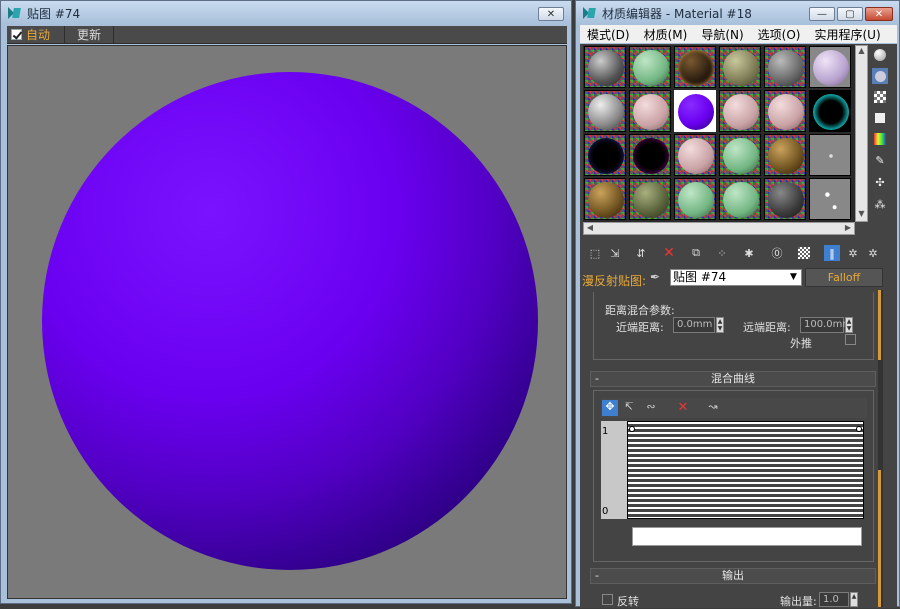 The height and width of the screenshot is (609, 900). Describe the element at coordinates (749, 253) in the screenshot. I see `put-to-library-icon: ✱` at that location.